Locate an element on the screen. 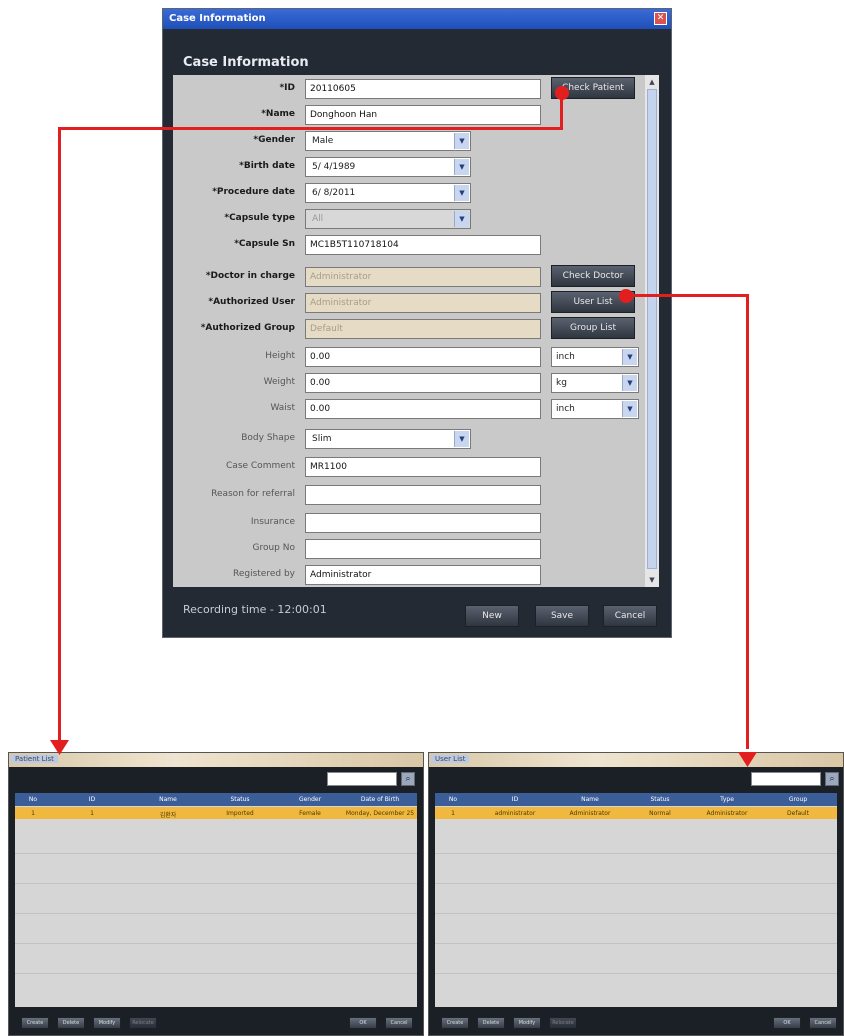  procedure-date-label: *Procedure date is located at coordinates (253, 192).